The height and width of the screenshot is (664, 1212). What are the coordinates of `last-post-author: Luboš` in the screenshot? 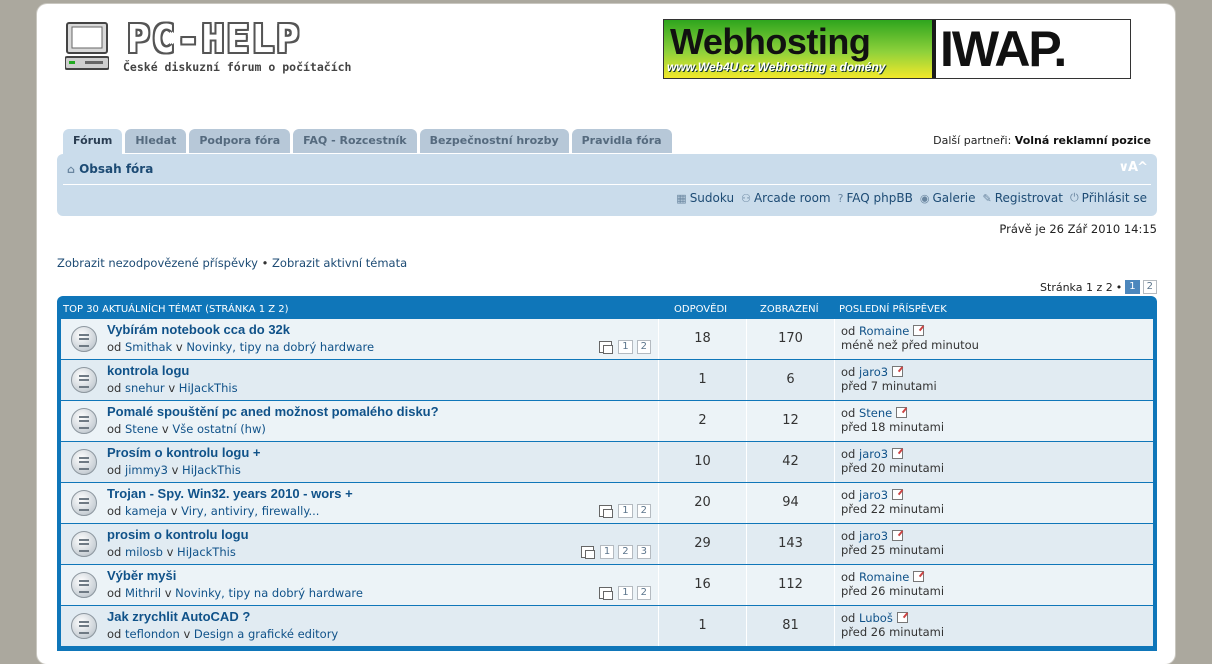 It's located at (876, 618).